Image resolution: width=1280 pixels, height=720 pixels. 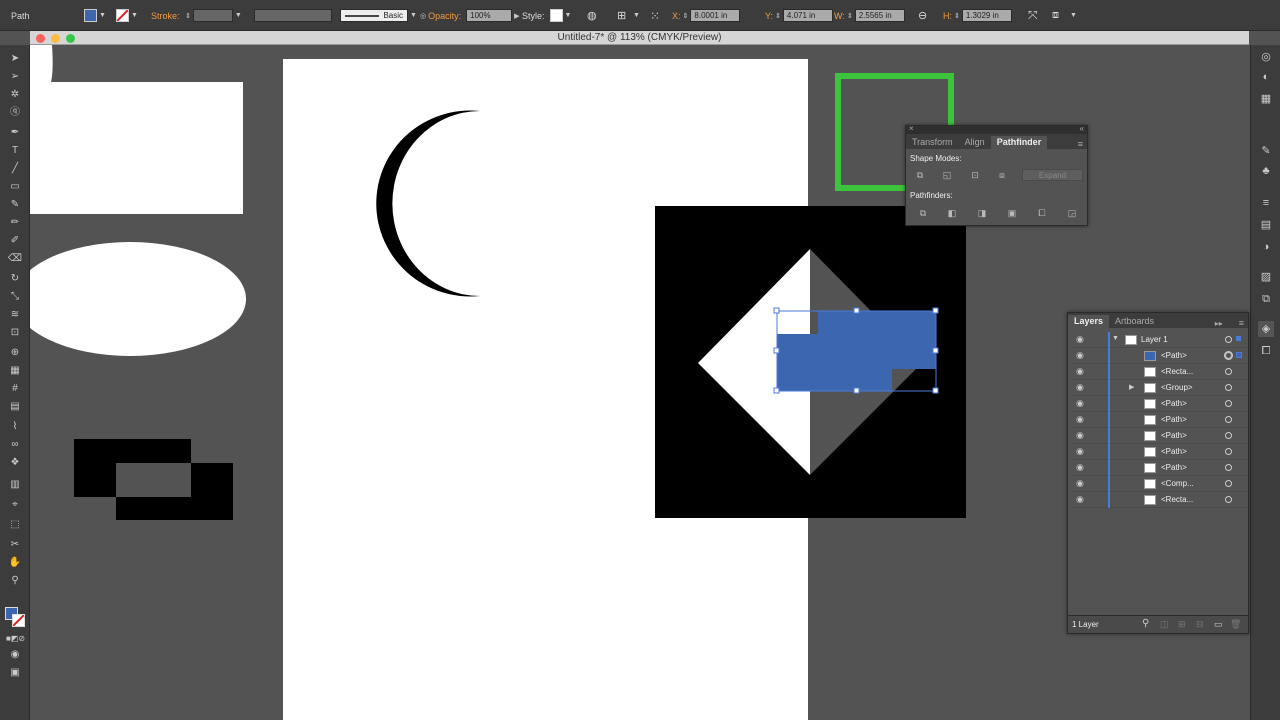 What do you see at coordinates (70, 38) in the screenshot?
I see `zoom-window-icon` at bounding box center [70, 38].